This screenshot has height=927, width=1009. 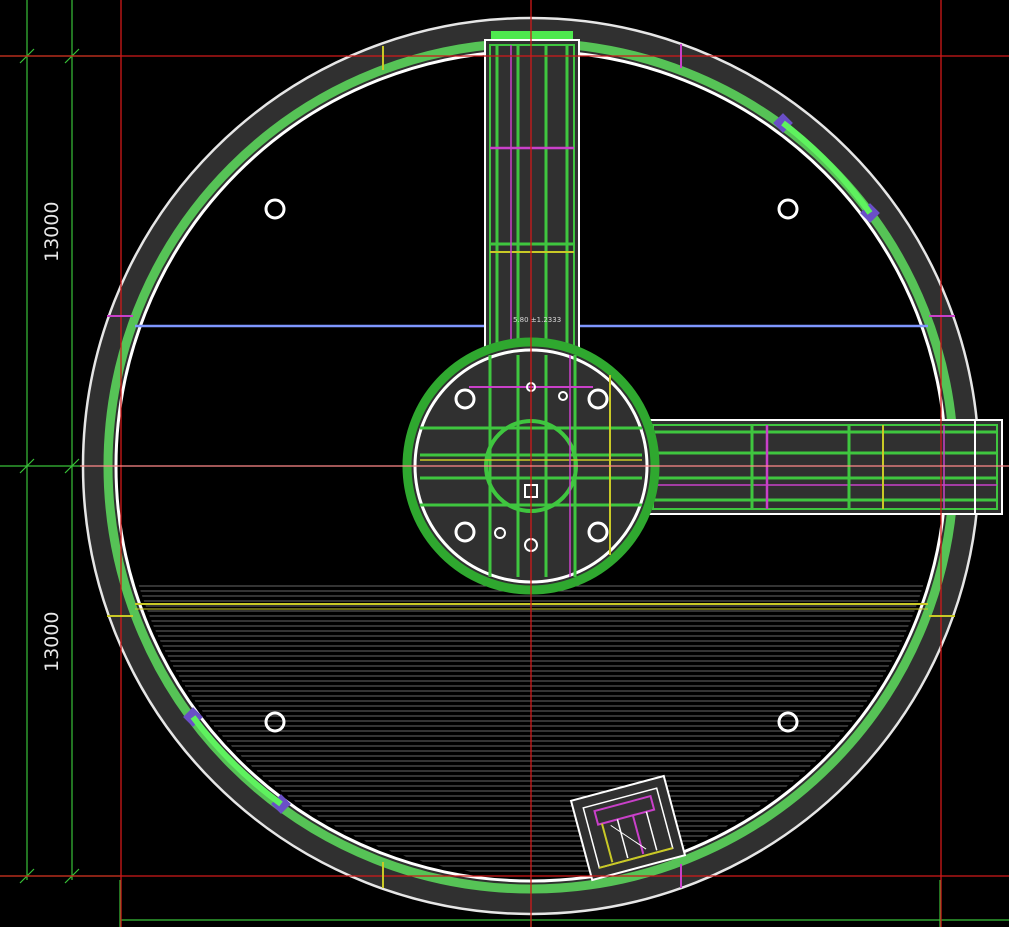 I want to click on dimension-label-upper: 13000, so click(x=52, y=232).